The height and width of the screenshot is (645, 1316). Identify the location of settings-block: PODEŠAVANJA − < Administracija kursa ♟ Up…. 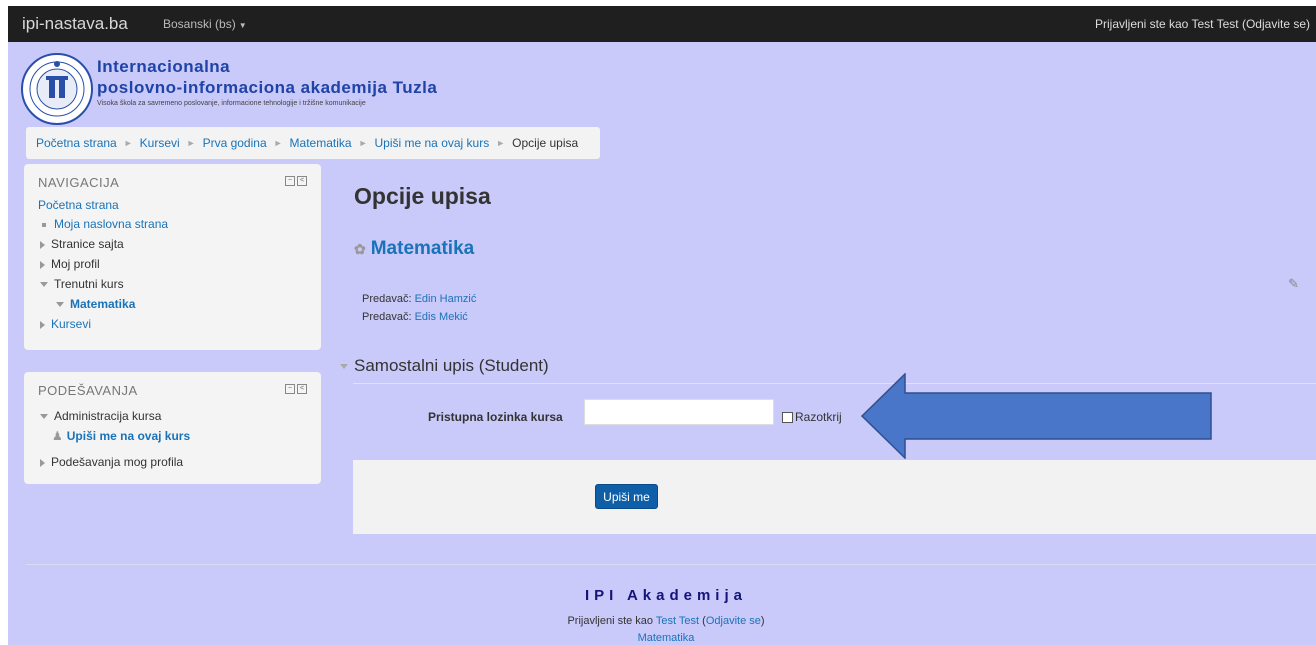
(172, 428).